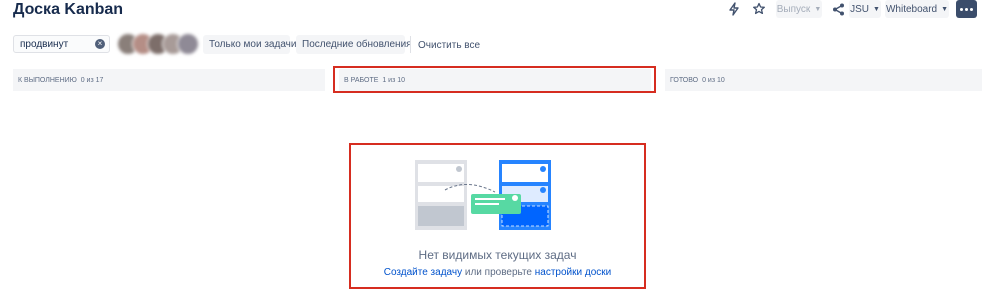  I want to click on more-actions-button, so click(966, 9).